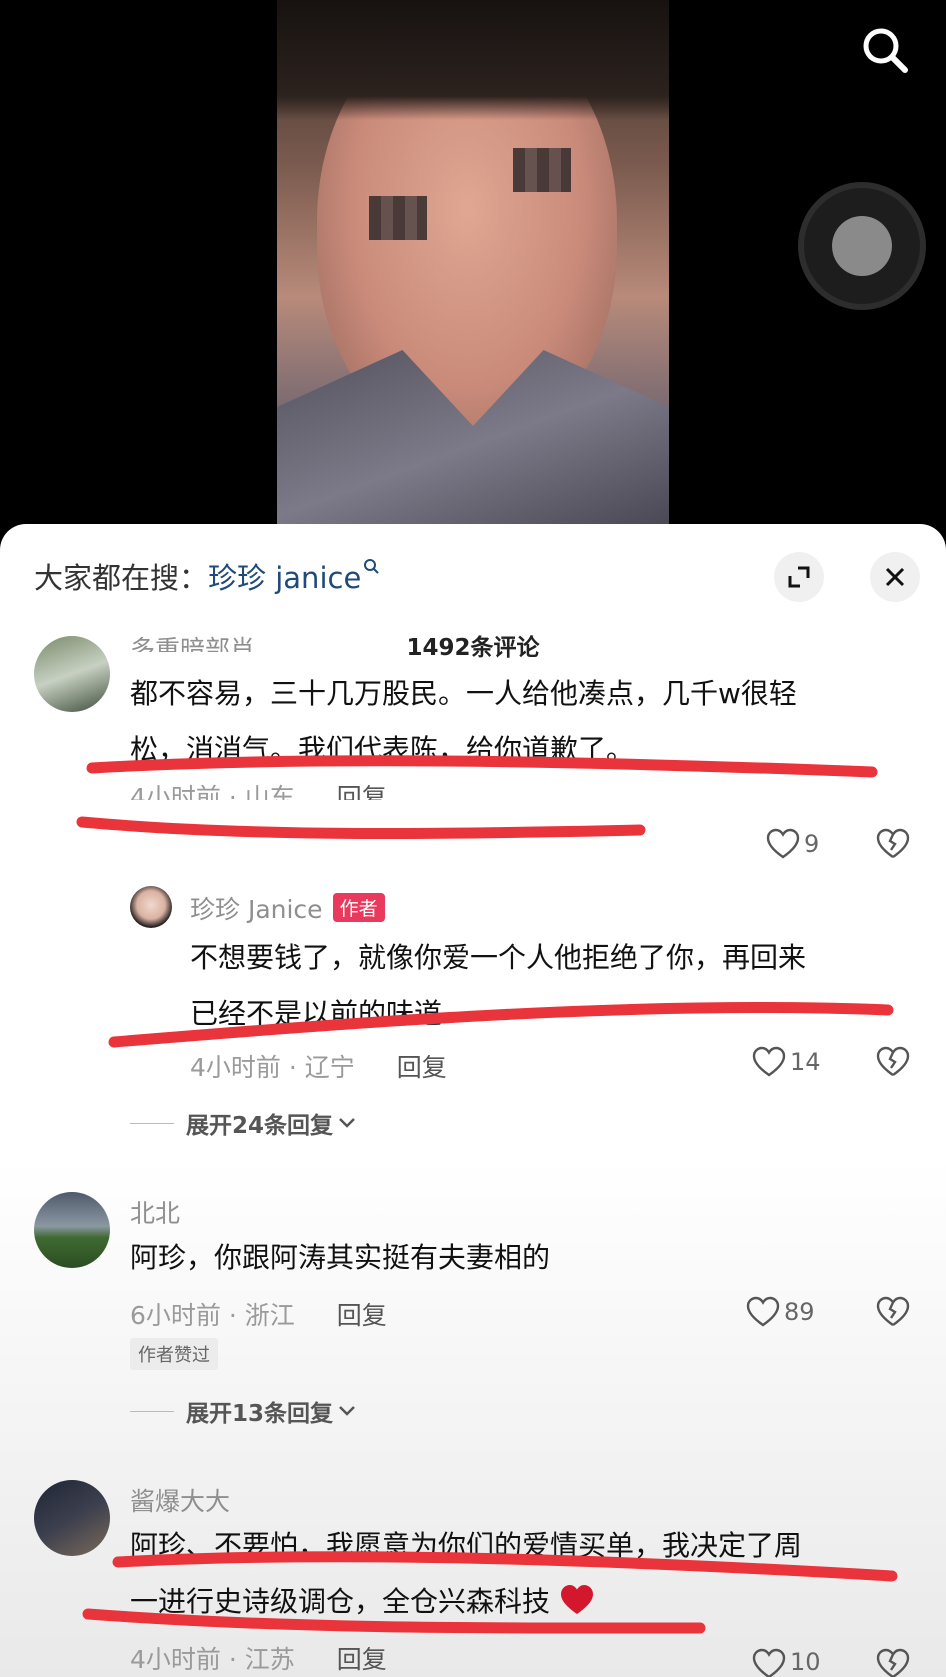 The image size is (946, 1677). I want to click on comment-text-line: 松，消消气。我们代表陈，给你道歉了。, so click(382, 749).